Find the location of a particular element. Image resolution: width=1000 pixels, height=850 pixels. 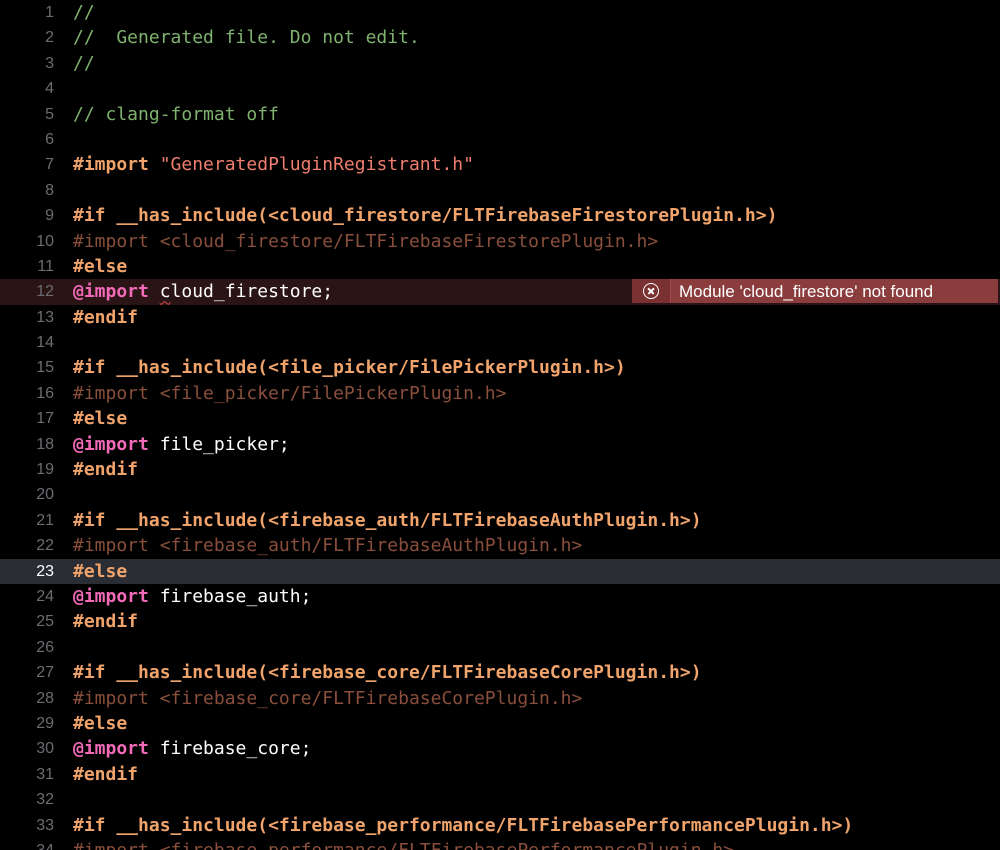

code-line: 11 #else is located at coordinates (500, 266).